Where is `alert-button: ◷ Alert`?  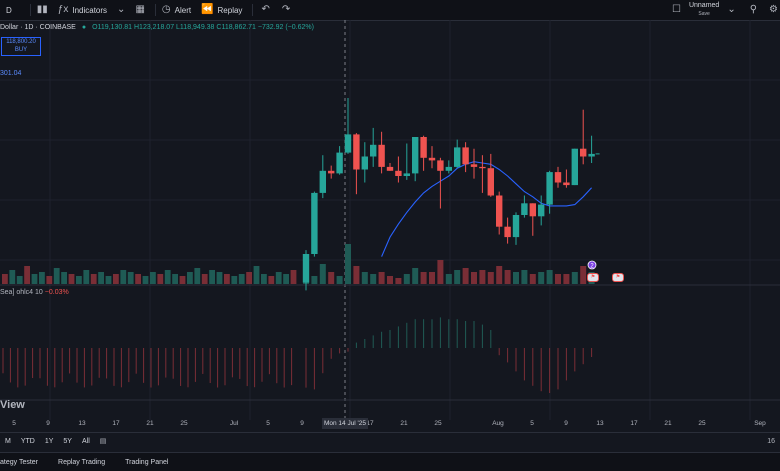 alert-button: ◷ Alert is located at coordinates (176, 10).